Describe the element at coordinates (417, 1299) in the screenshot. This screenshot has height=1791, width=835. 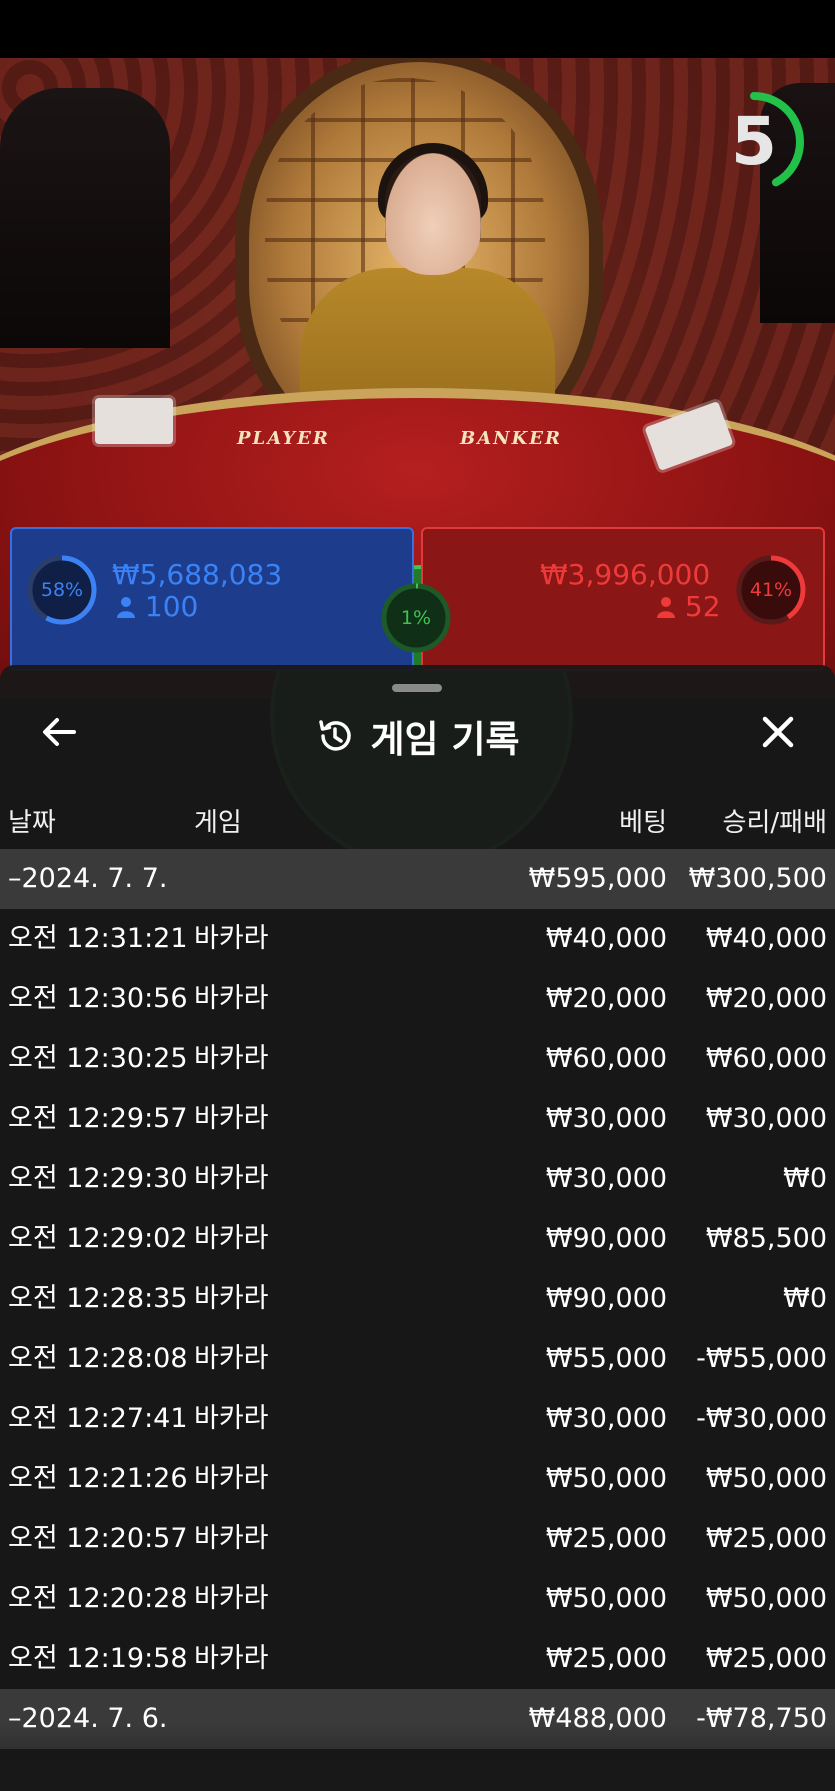
I see `history-row: 오전 12:28:35 바카라 ₩90,000 ₩0` at that location.